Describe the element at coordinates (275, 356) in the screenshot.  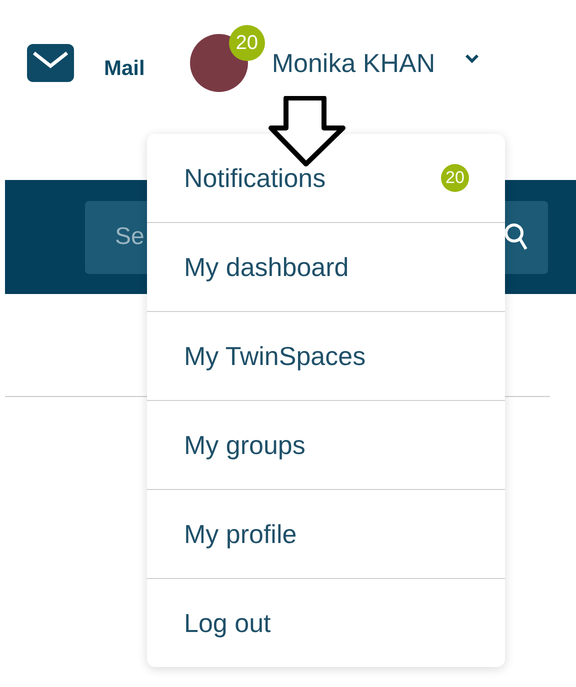
I see `menu-item: My TwinSpaces` at that location.